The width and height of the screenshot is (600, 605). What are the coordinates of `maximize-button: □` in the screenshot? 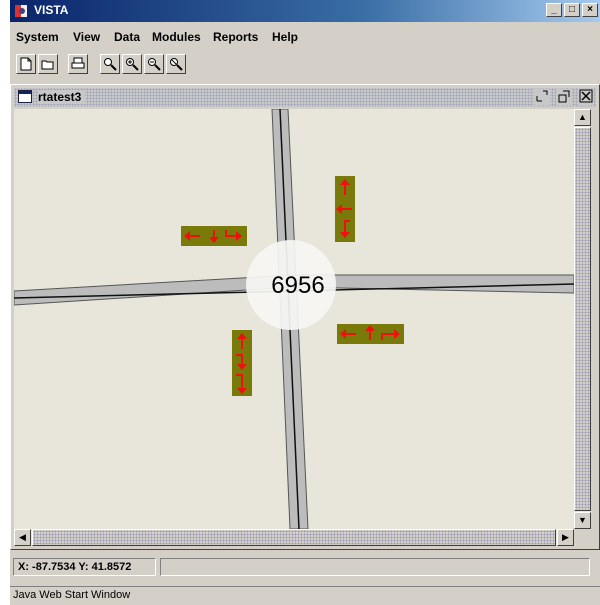 It's located at (572, 10).